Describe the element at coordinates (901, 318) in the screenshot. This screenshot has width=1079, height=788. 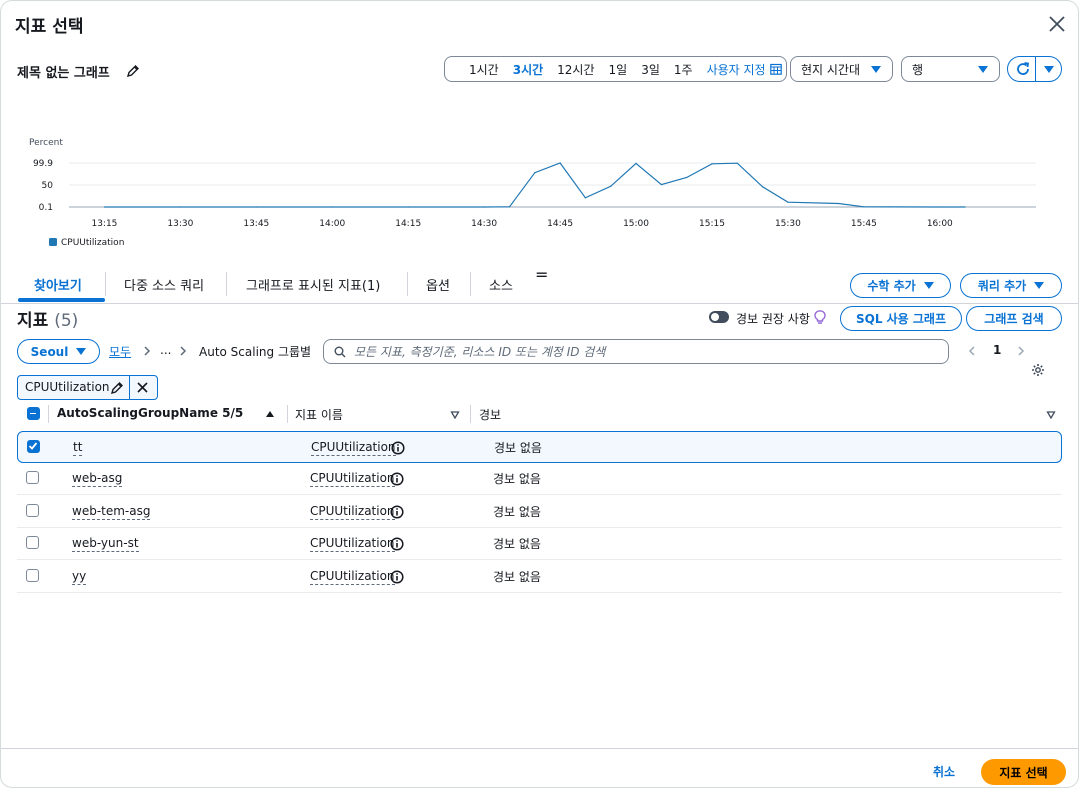
I see `sql-graph-button: SQL 사용 그래프` at that location.